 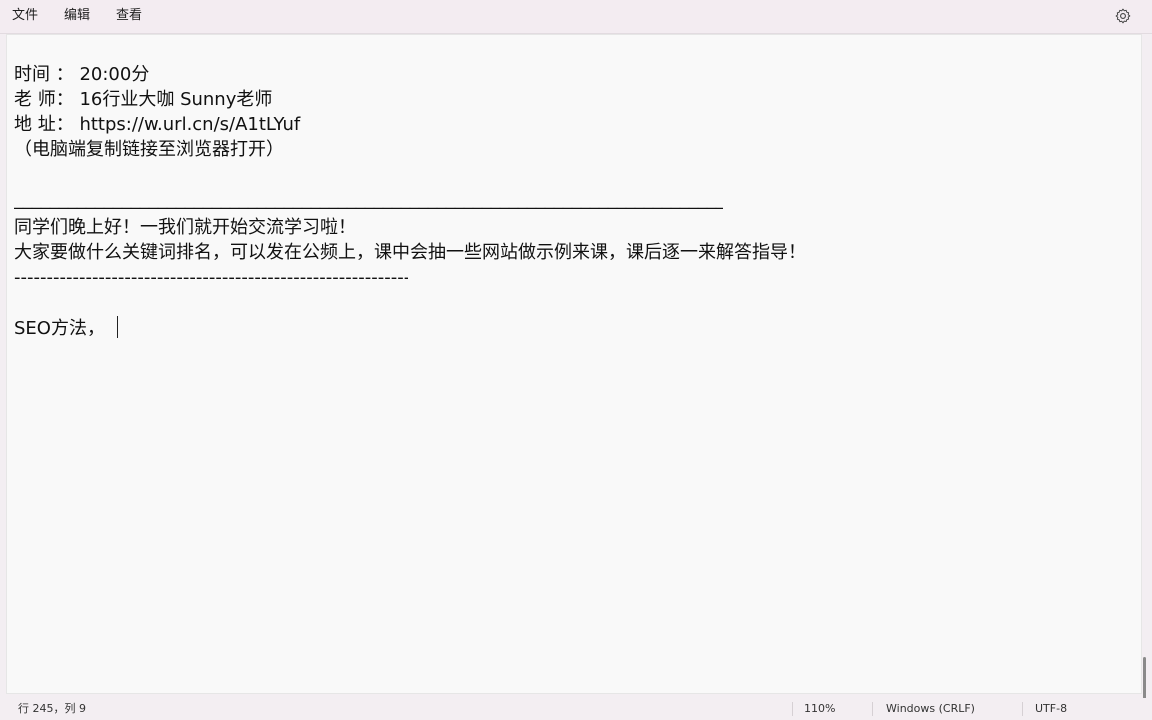 I want to click on text-line-current-text: SEO方法，, so click(x=59, y=328).